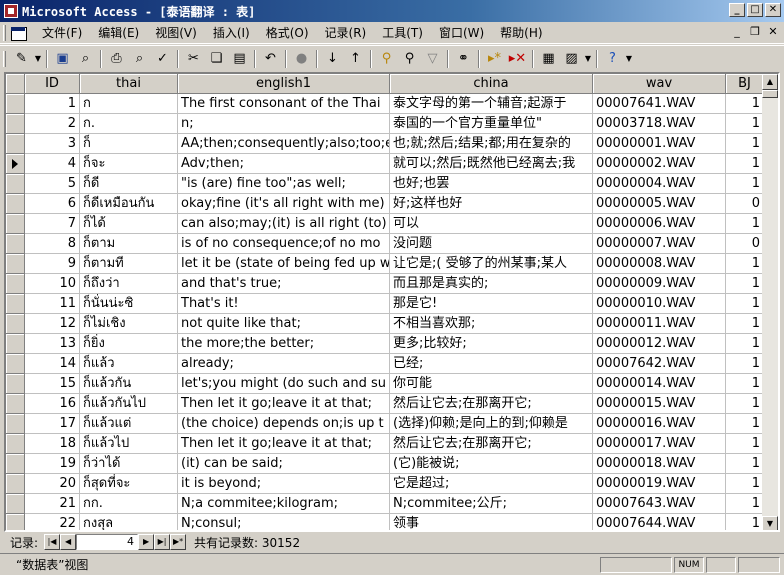 The image size is (784, 575). Describe the element at coordinates (385, 522) in the screenshot. I see `table-row: 22 กงสุล N;consul; 领事 00007644.WAV 1` at that location.